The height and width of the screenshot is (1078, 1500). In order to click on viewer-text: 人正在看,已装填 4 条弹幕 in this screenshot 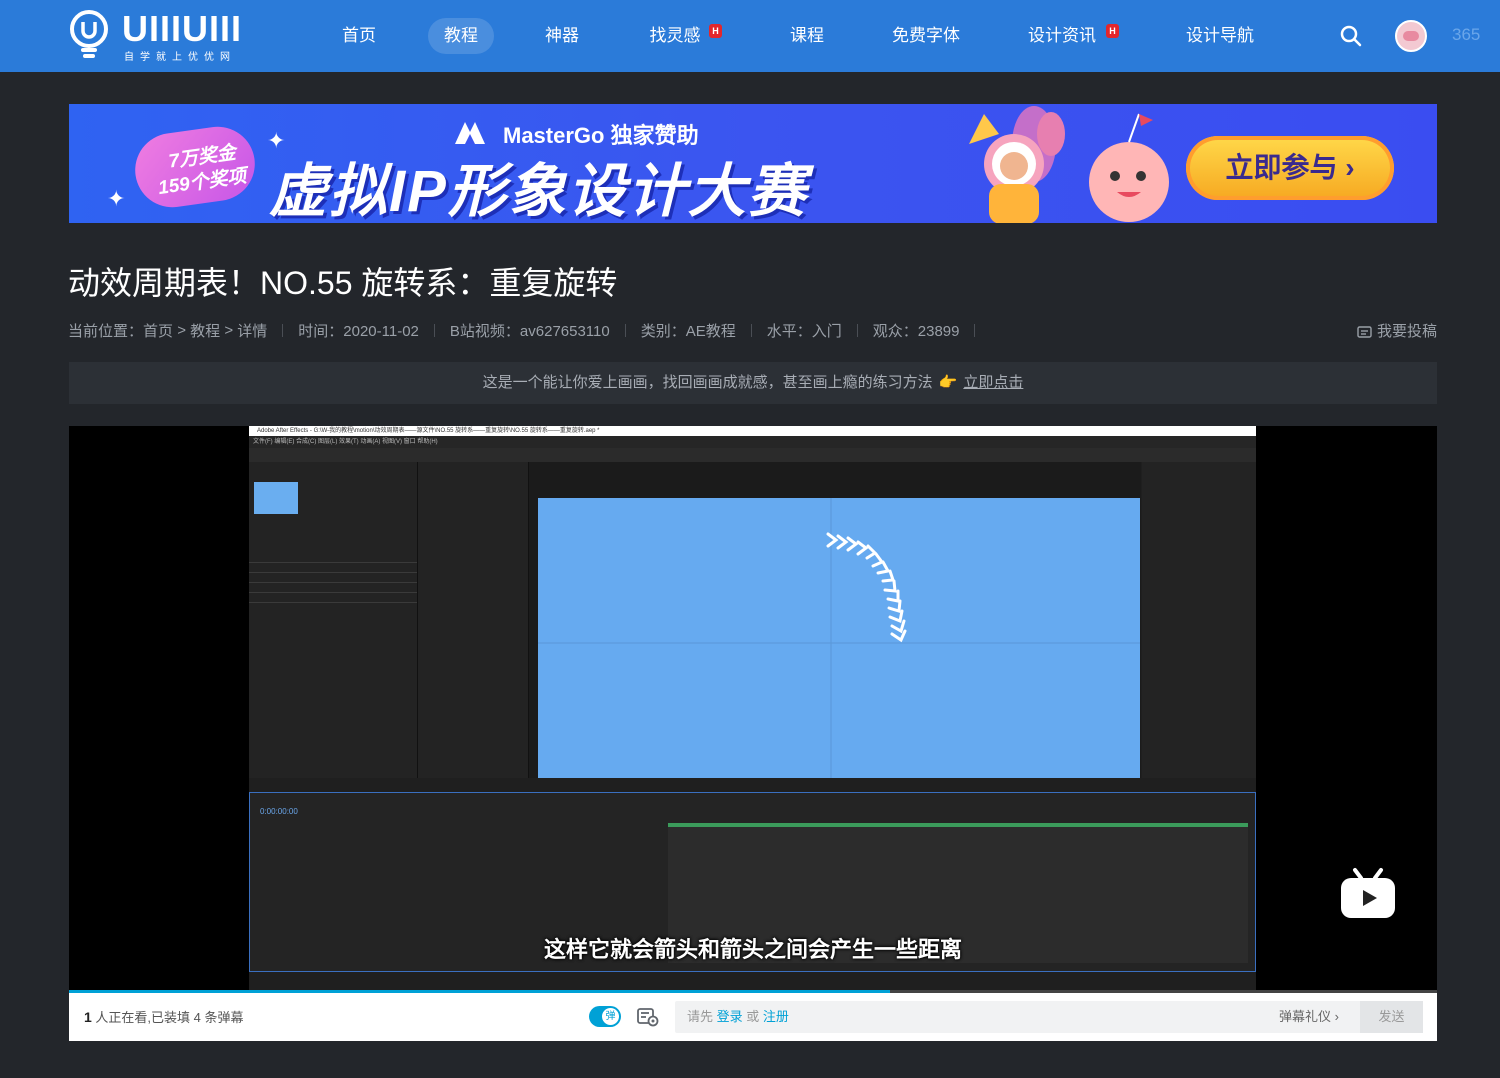, I will do `click(167, 1017)`.